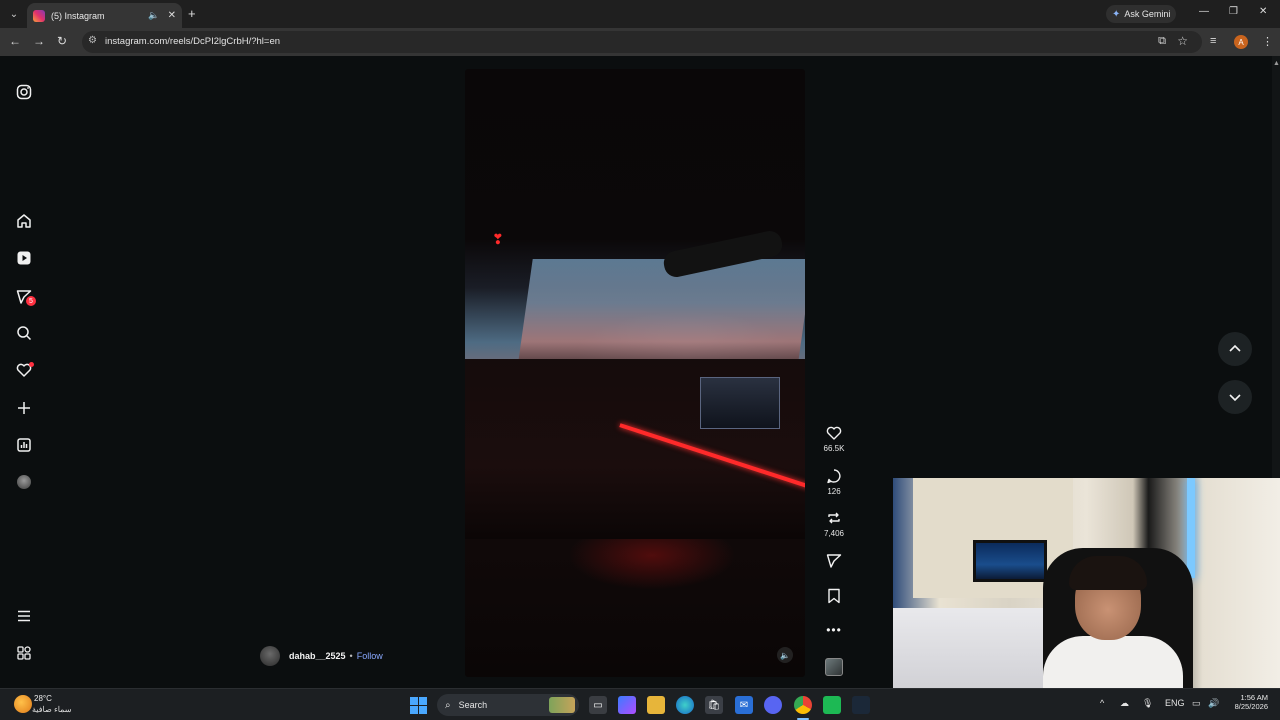 The height and width of the screenshot is (720, 1280). I want to click on taskbar-search-label: Search, so click(473, 705).